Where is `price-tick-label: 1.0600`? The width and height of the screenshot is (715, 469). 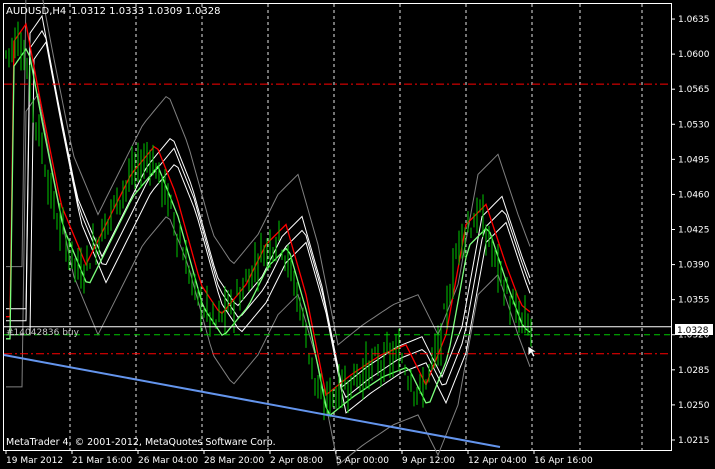
price-tick-label: 1.0600 is located at coordinates (694, 55).